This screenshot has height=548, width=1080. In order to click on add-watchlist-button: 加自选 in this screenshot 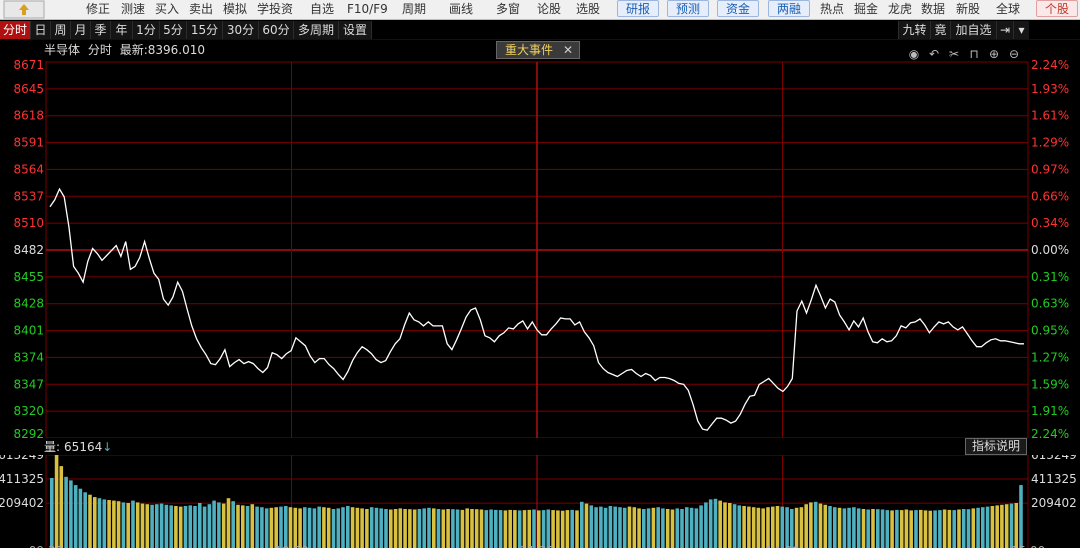, I will do `click(973, 30)`.